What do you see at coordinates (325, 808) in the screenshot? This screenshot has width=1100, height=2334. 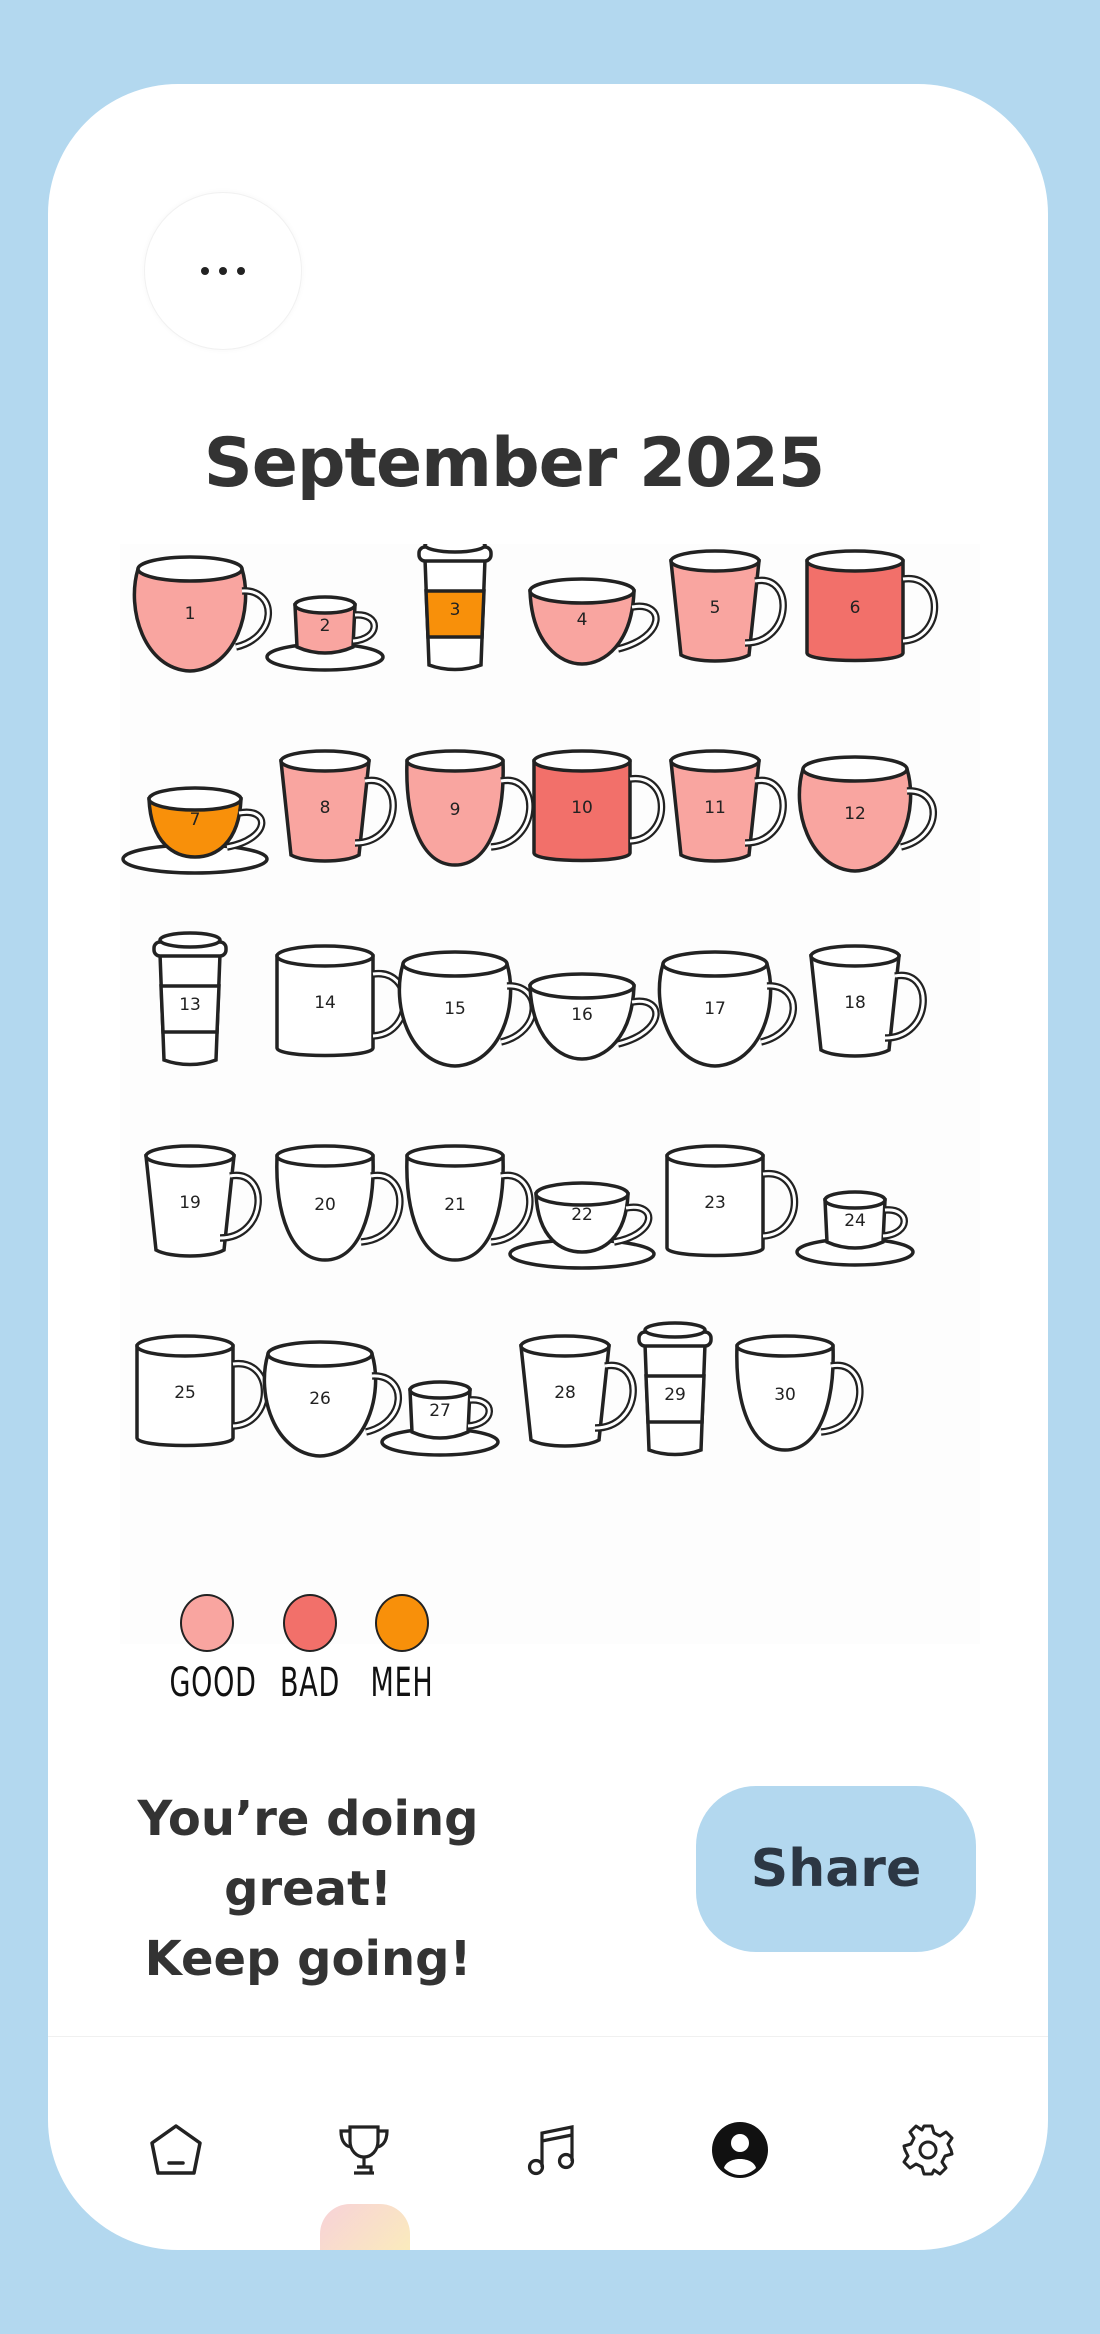 I see `day-number: 8` at bounding box center [325, 808].